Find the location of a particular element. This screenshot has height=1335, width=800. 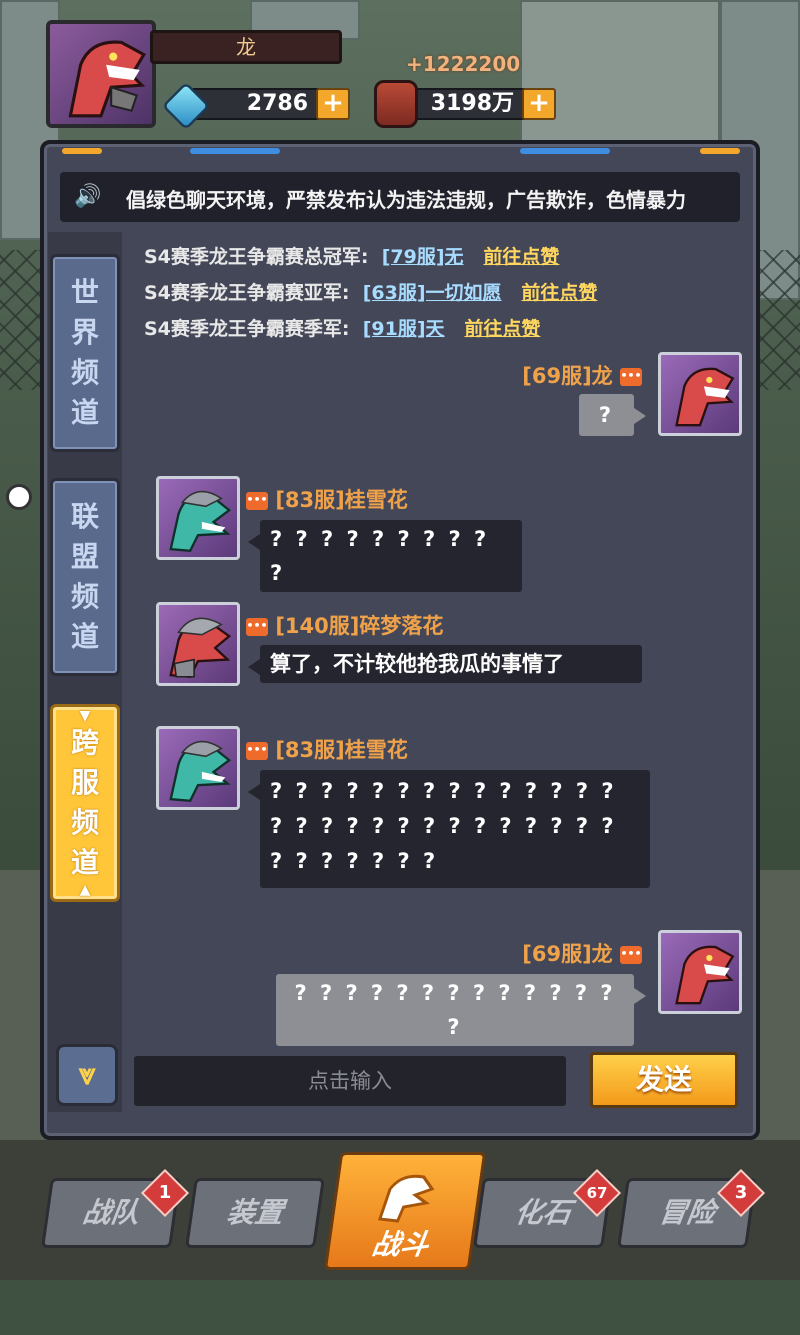

winner-link: [79服]无 is located at coordinates (423, 257).